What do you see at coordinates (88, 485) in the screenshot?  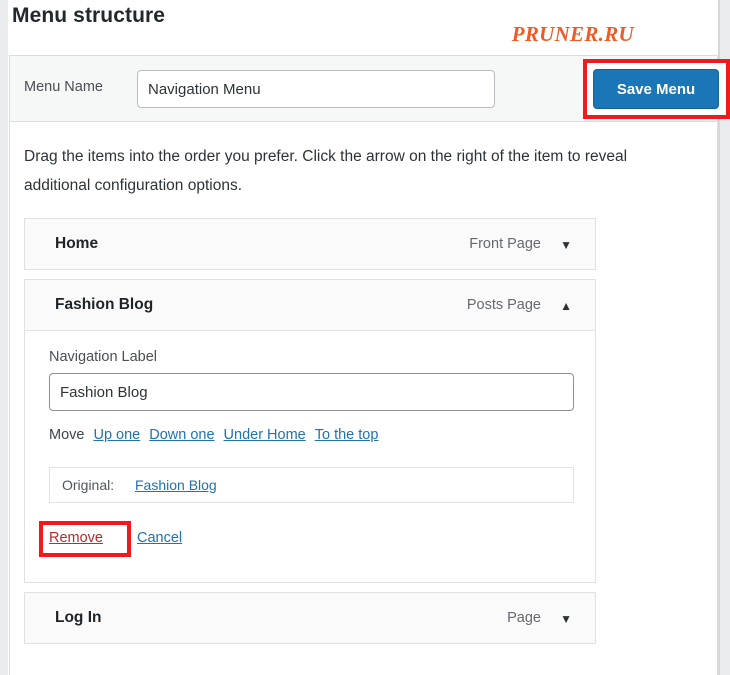 I see `original-caption: Original:` at bounding box center [88, 485].